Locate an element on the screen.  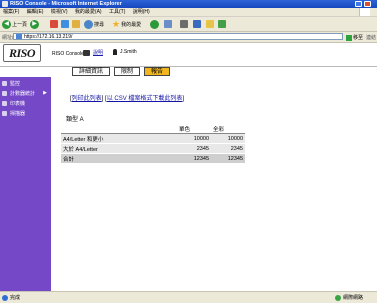
menu-favorites: 我的最愛(A) is located at coordinates (88, 12).